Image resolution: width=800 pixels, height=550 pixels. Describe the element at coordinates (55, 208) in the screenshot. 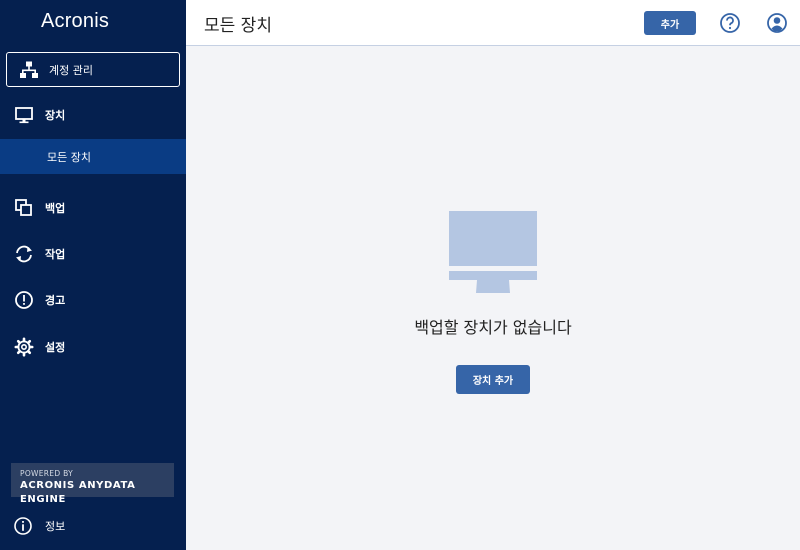

I see `sidebar-item-label: 백업` at that location.